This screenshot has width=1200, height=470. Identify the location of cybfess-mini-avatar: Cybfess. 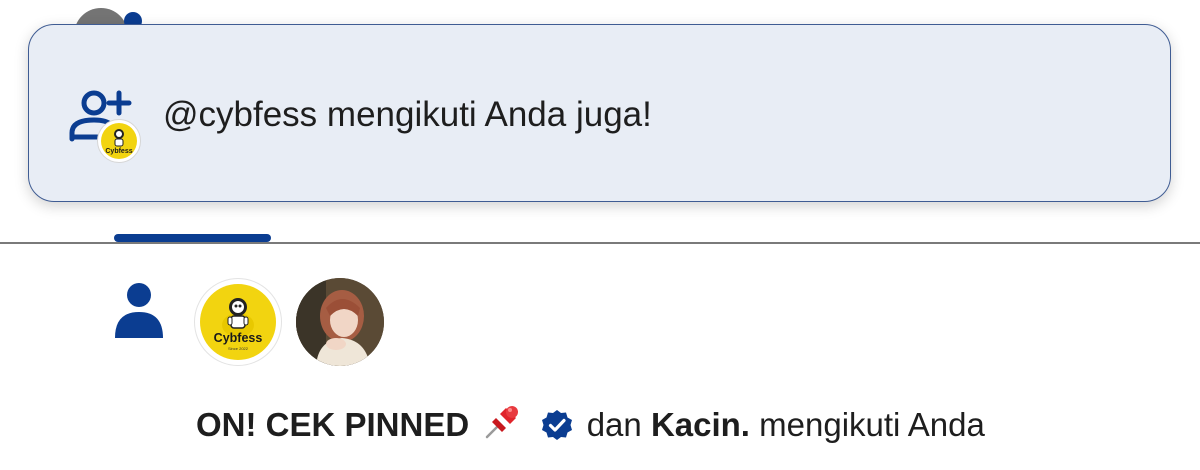
(119, 141).